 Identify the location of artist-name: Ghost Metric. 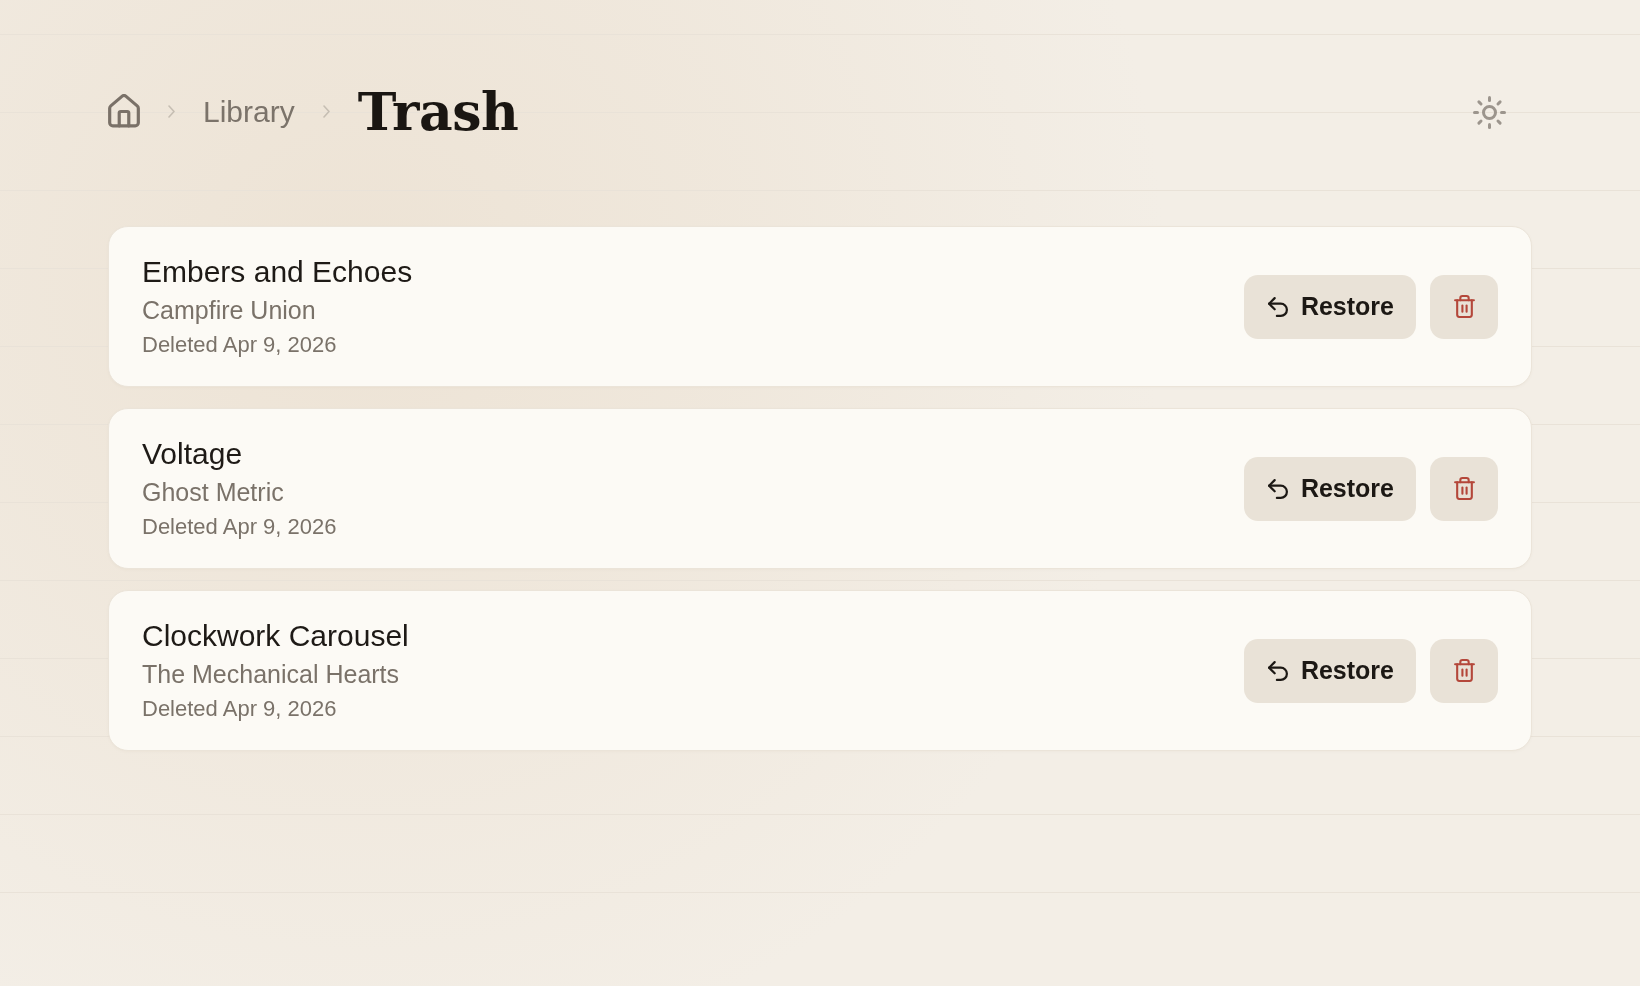
(213, 492).